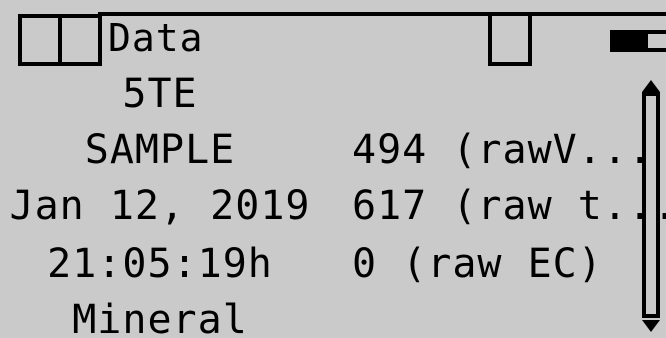 The width and height of the screenshot is (666, 338). I want to click on soil-type: Mineral, so click(160, 317).